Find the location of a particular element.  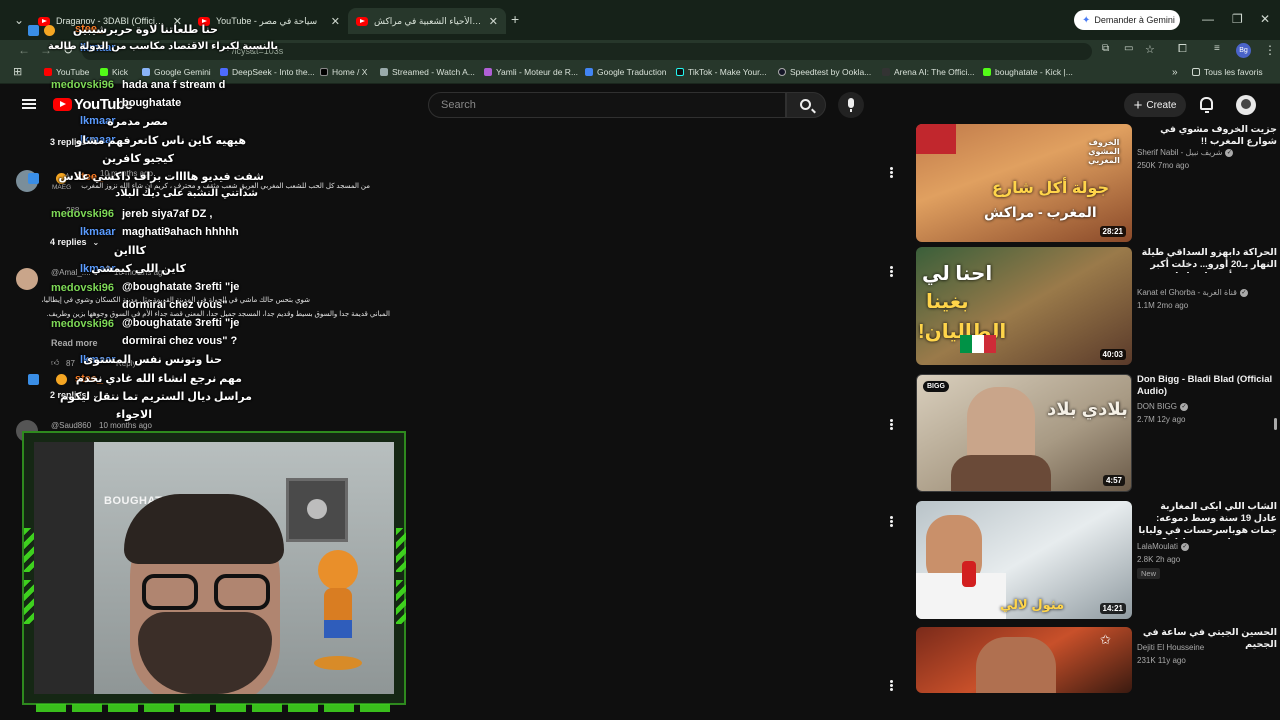

video-title: Don Bigg - Bladi Blad (Official Audio) is located at coordinates (1207, 386).